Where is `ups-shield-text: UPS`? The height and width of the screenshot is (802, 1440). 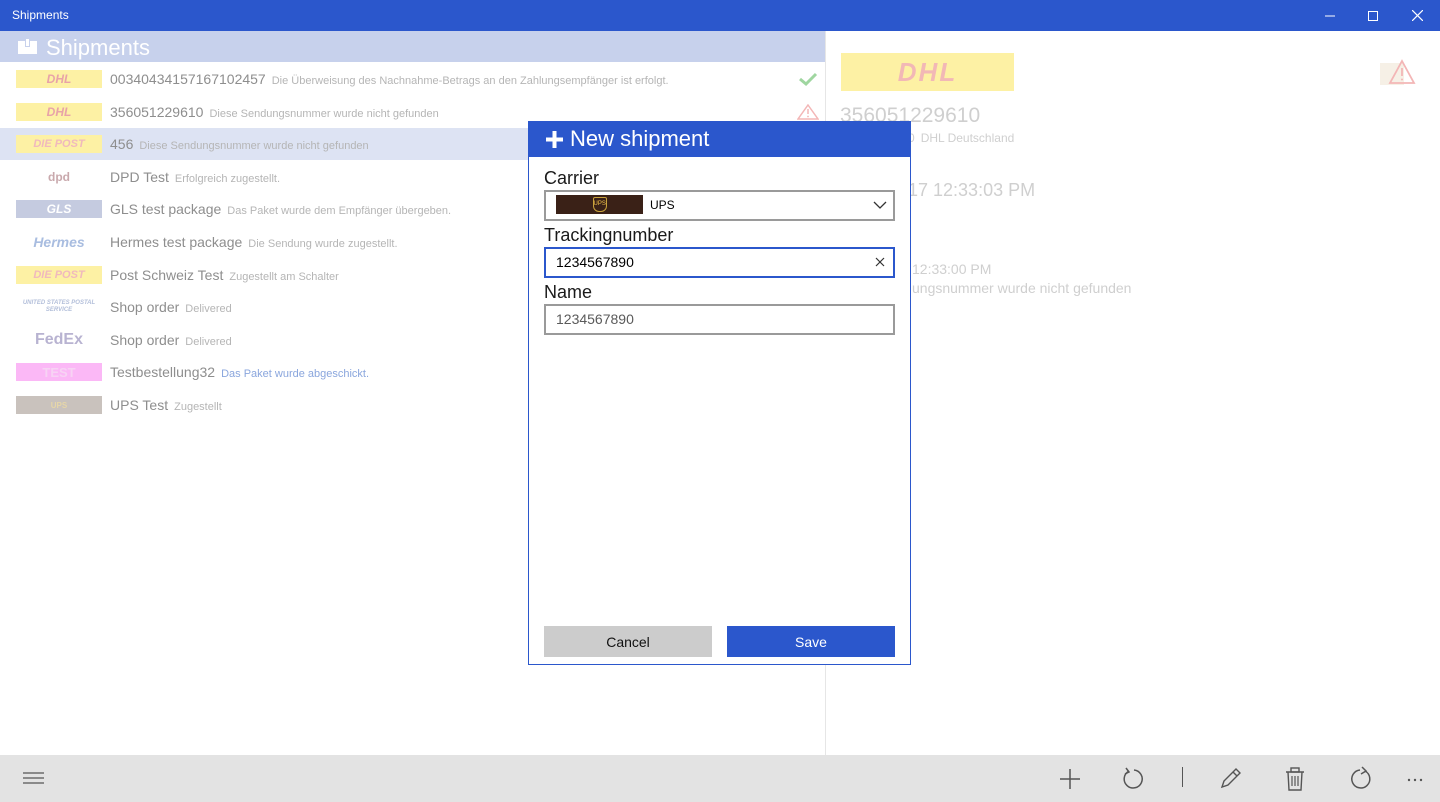 ups-shield-text: UPS is located at coordinates (599, 204).